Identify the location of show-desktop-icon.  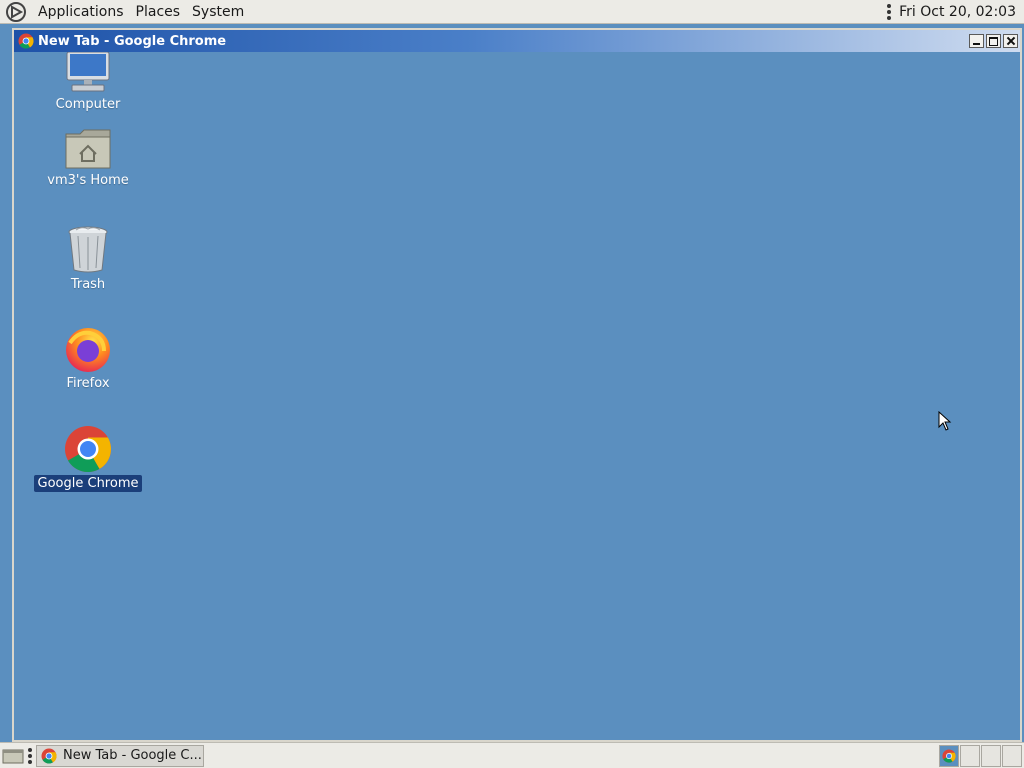
(13, 756).